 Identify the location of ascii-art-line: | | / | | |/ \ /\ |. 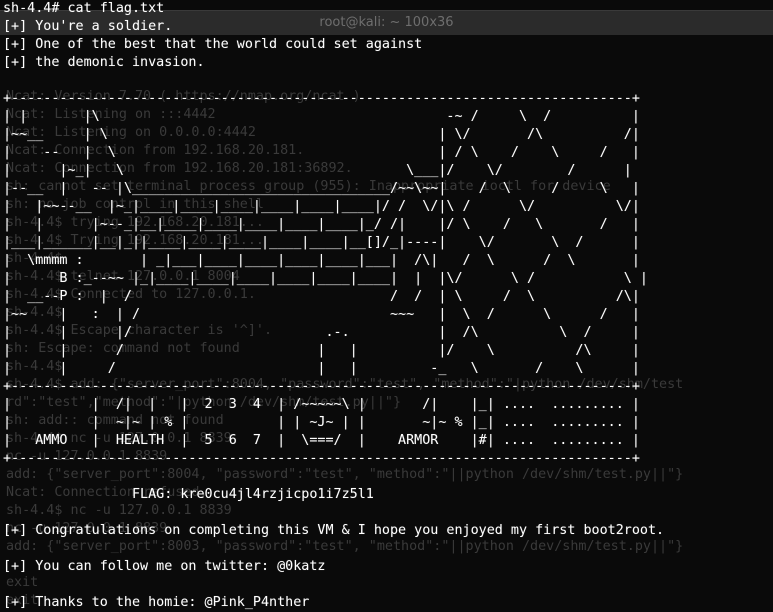
(321, 350).